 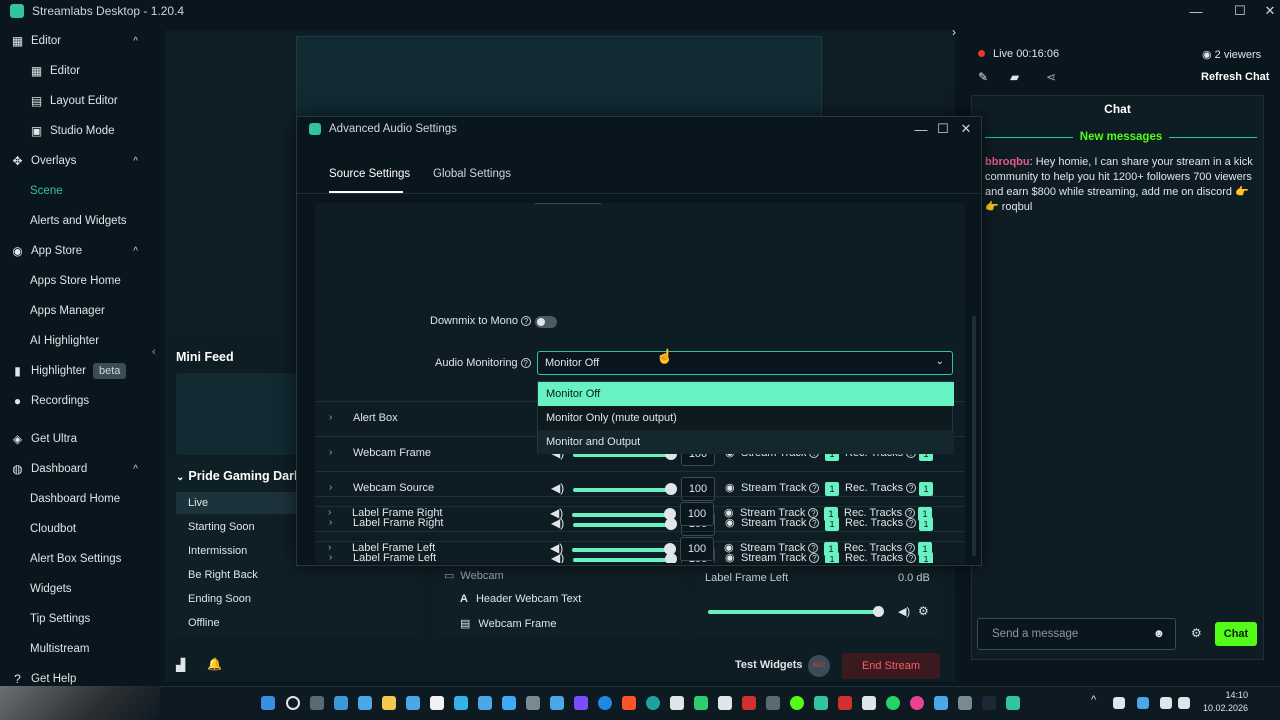 I want to click on sidebar-item-scene: Scene, so click(x=75, y=191).